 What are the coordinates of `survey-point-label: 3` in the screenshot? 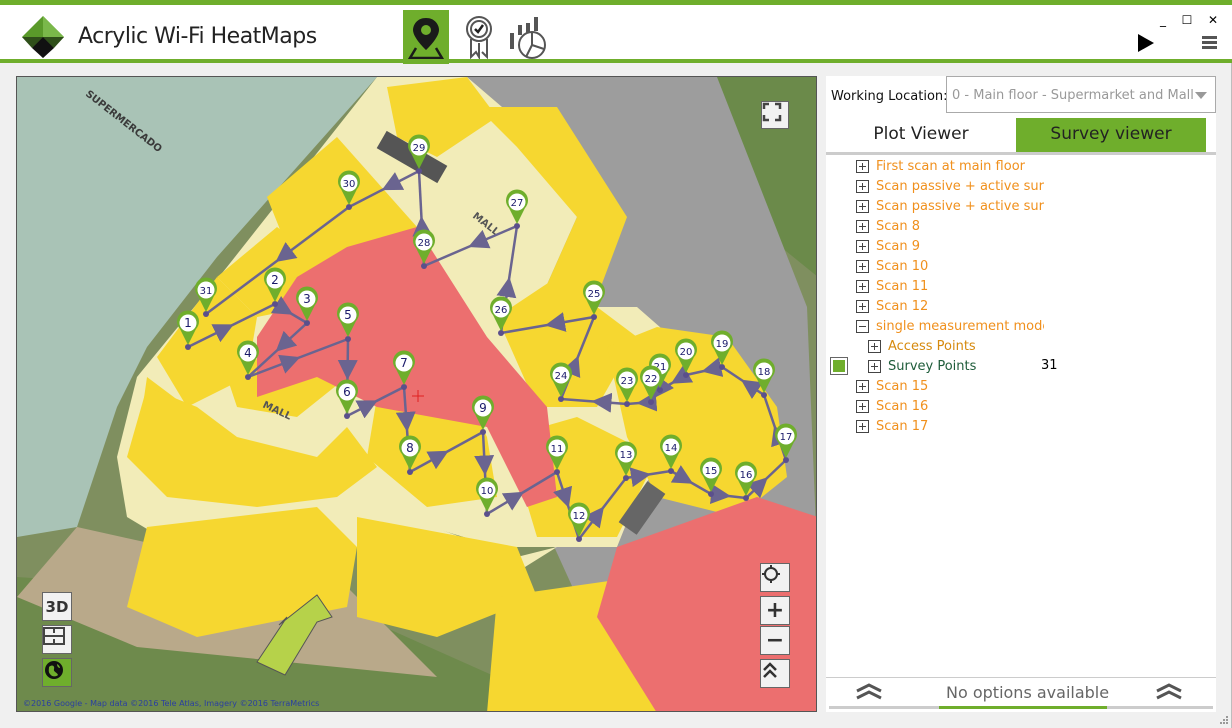 It's located at (307, 299).